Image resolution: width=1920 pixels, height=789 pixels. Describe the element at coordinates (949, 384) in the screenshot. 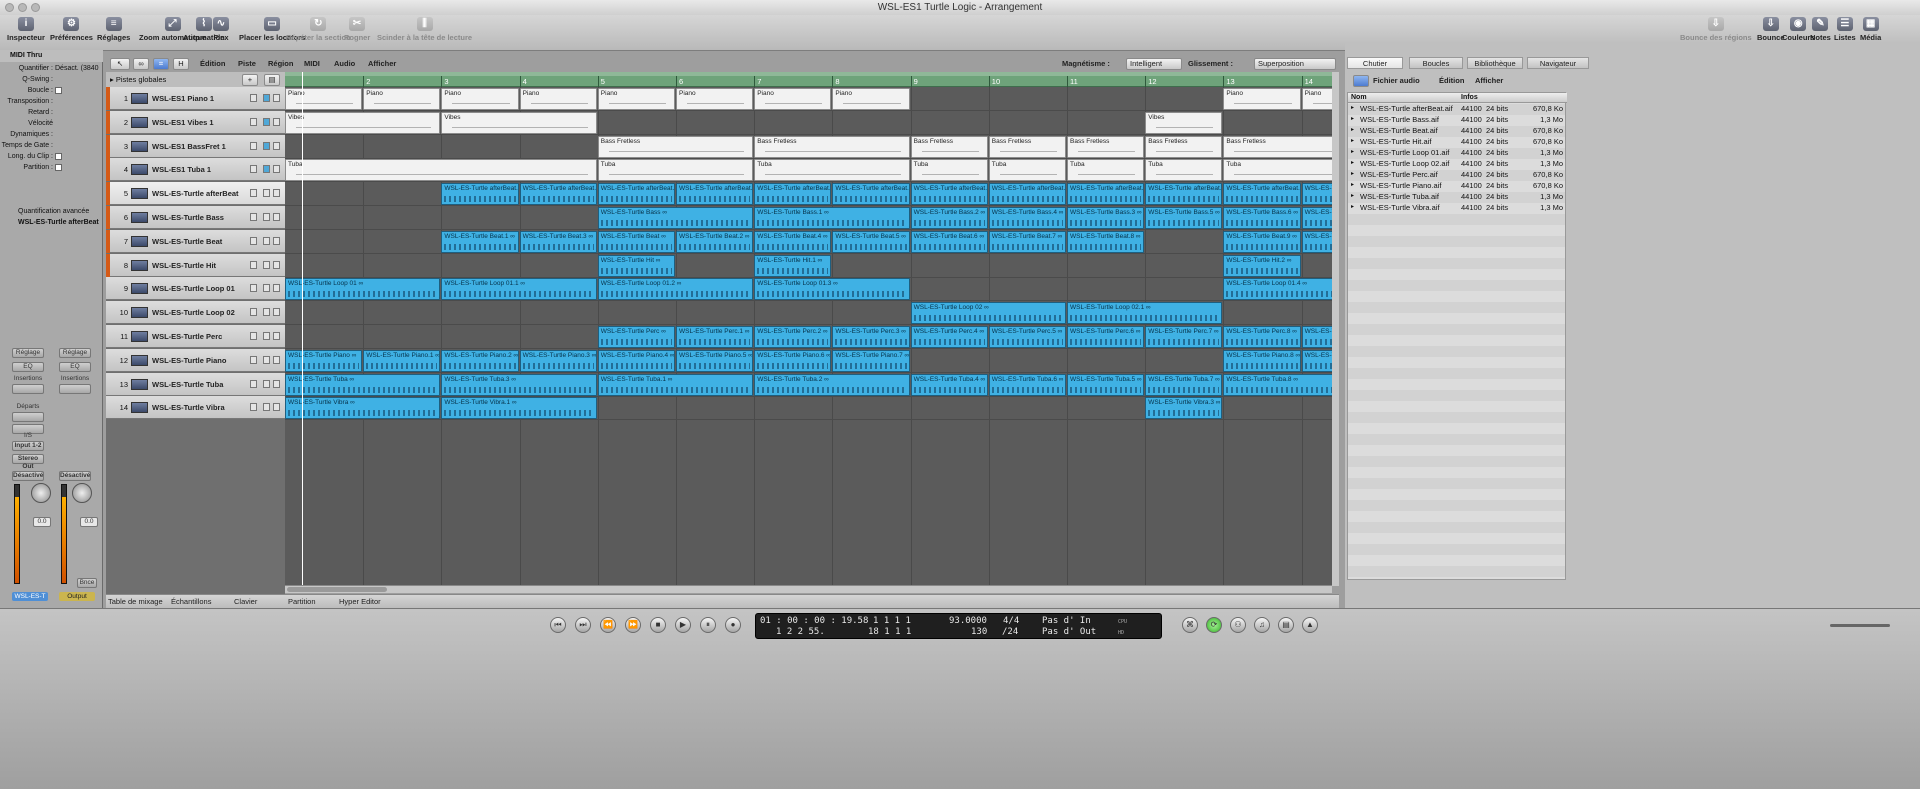

I see `audio-region: WSL-ES-Turtle Tuba.4 ∞` at that location.